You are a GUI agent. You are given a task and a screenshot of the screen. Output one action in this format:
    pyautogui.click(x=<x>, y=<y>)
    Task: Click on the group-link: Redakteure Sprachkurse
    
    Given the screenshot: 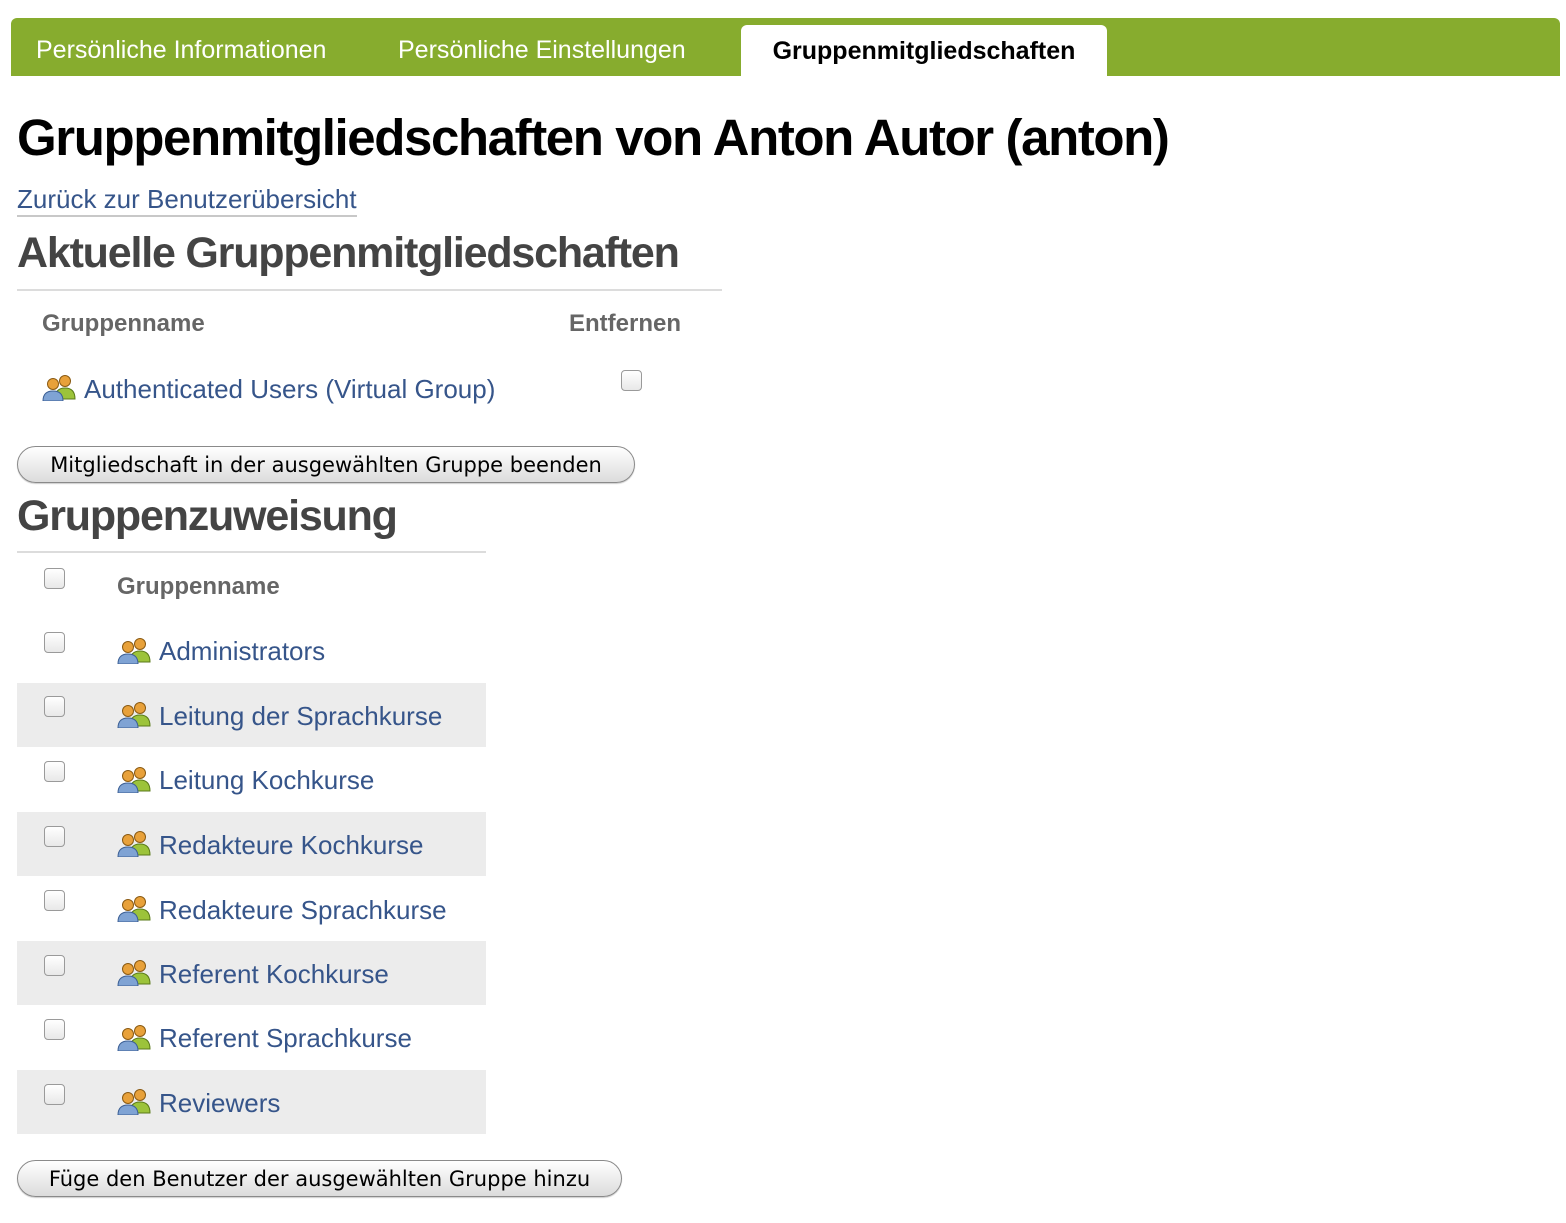 What is the action you would take?
    pyautogui.click(x=303, y=910)
    